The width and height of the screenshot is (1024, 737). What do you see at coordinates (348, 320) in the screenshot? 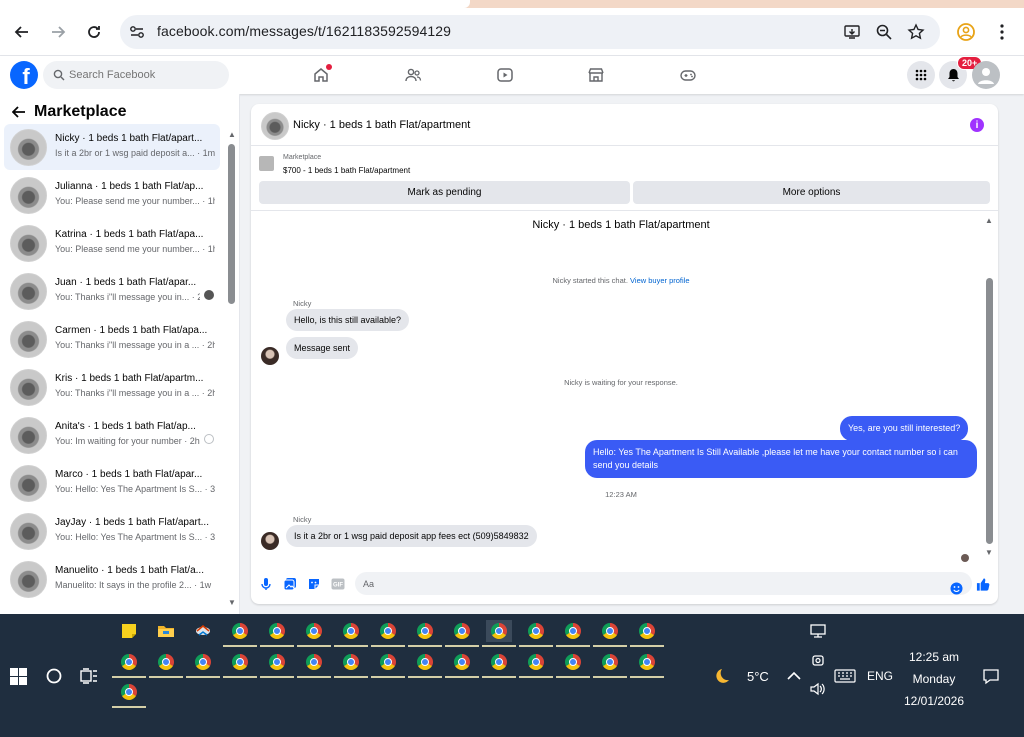
I see `incoming-message: Hello, is this still available?` at bounding box center [348, 320].